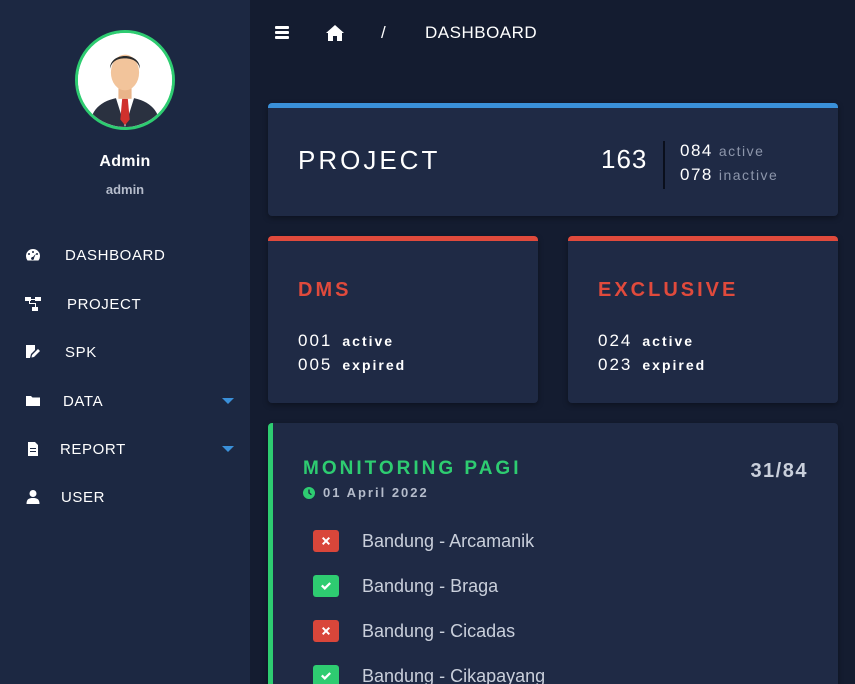 Image resolution: width=855 pixels, height=684 pixels. I want to click on project-inactive-label: inactive, so click(748, 175).